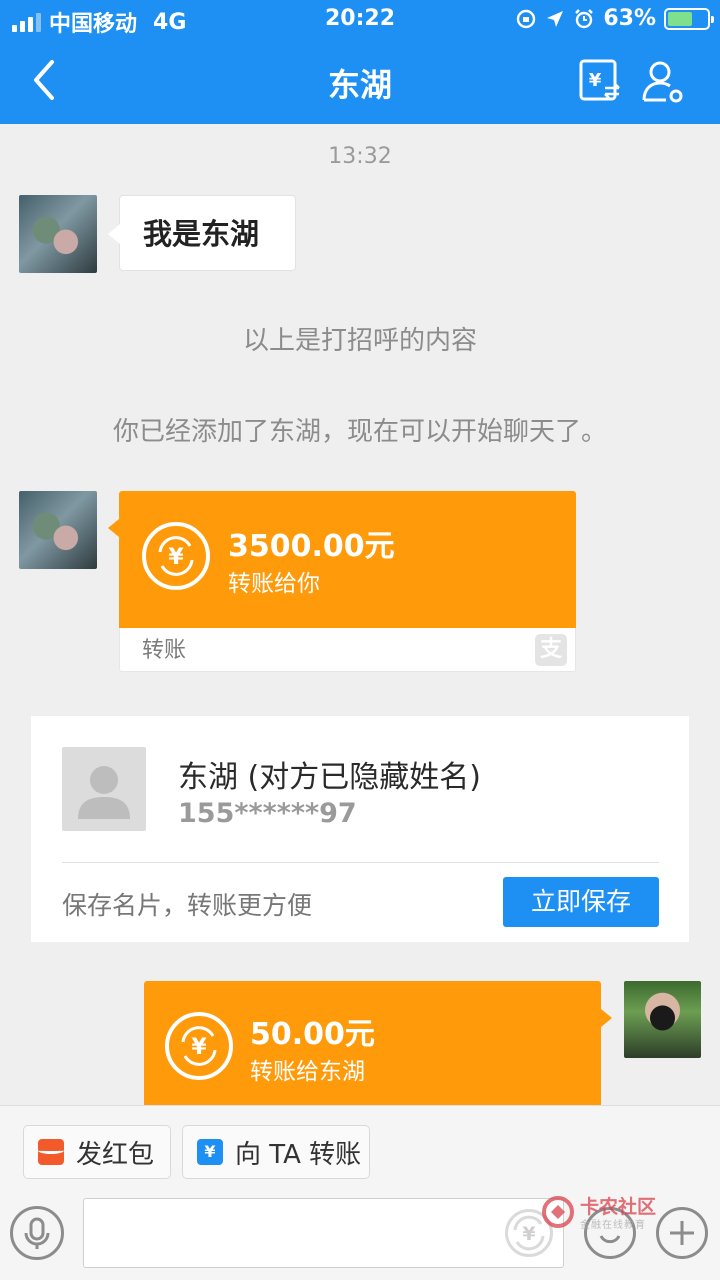 This screenshot has width=720, height=1280. Describe the element at coordinates (663, 81) in the screenshot. I see `profile-icon` at that location.